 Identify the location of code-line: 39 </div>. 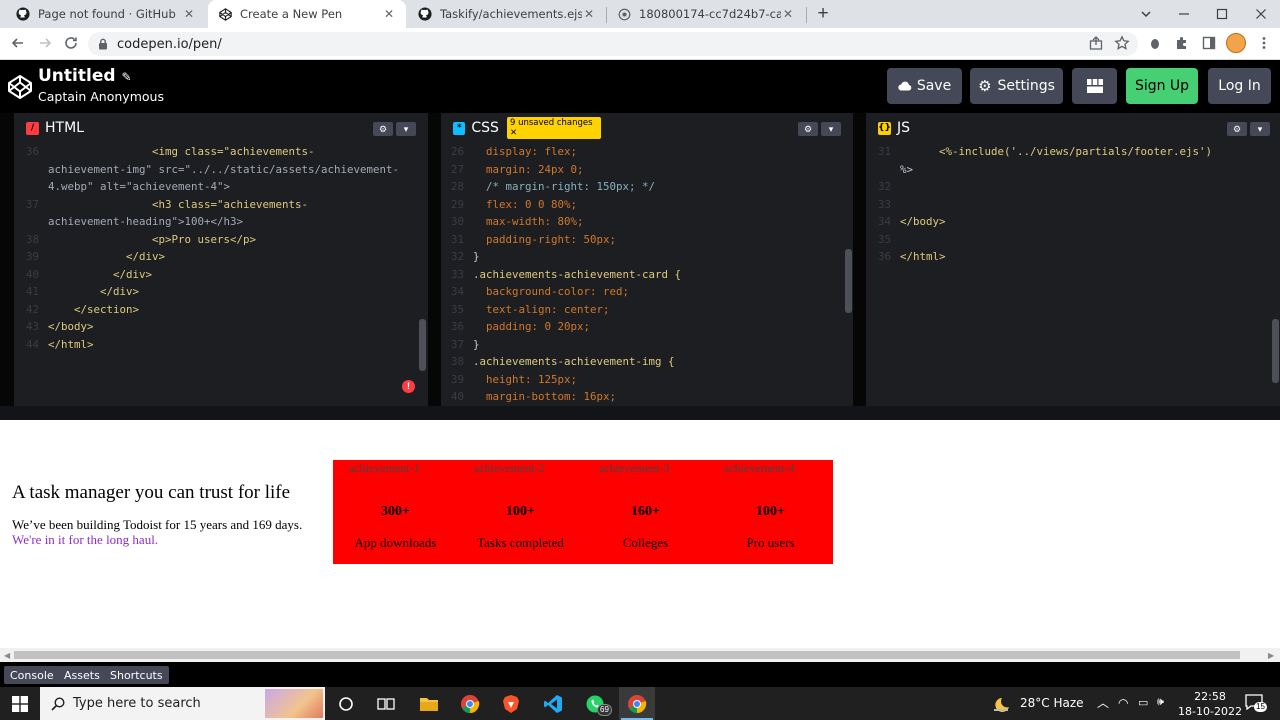
(223, 257).